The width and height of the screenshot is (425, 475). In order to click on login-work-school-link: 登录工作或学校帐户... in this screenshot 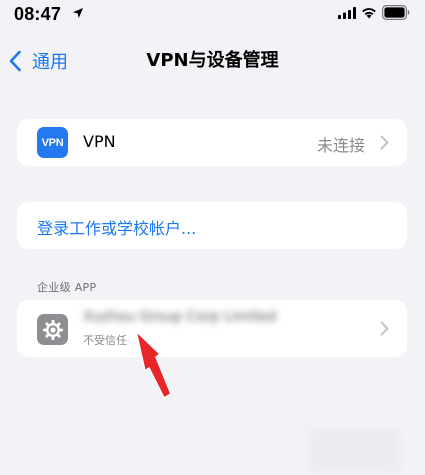, I will do `click(116, 227)`.